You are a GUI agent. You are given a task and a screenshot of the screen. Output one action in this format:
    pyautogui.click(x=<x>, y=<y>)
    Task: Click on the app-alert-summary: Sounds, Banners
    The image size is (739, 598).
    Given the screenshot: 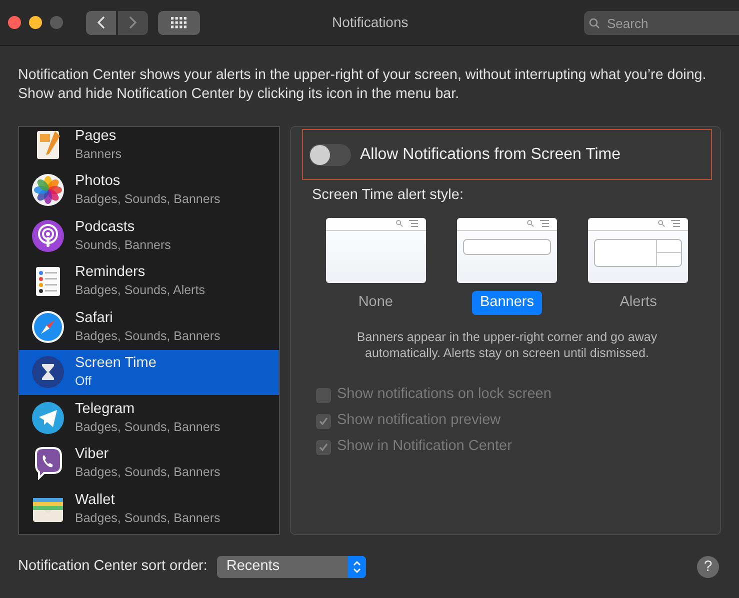 What is the action you would take?
    pyautogui.click(x=123, y=245)
    